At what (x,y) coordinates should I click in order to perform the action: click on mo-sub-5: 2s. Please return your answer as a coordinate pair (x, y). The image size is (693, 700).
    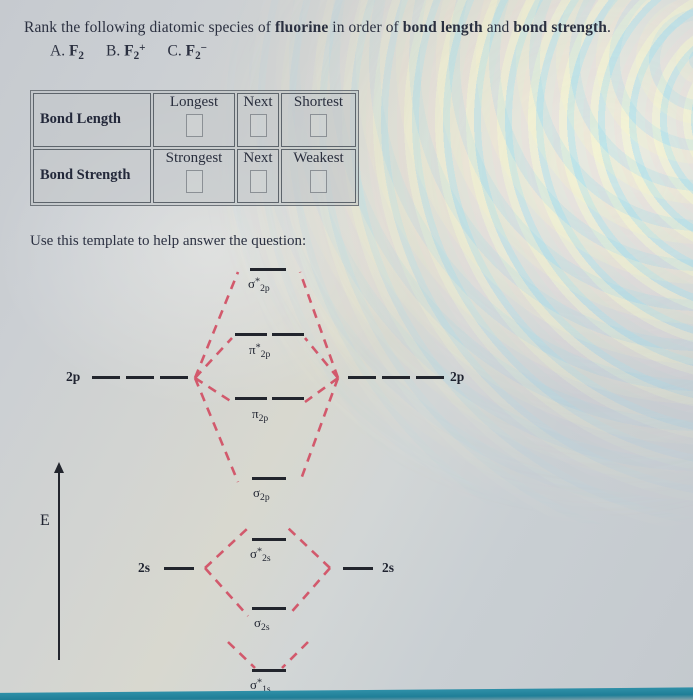
    Looking at the image, I should click on (265, 627).